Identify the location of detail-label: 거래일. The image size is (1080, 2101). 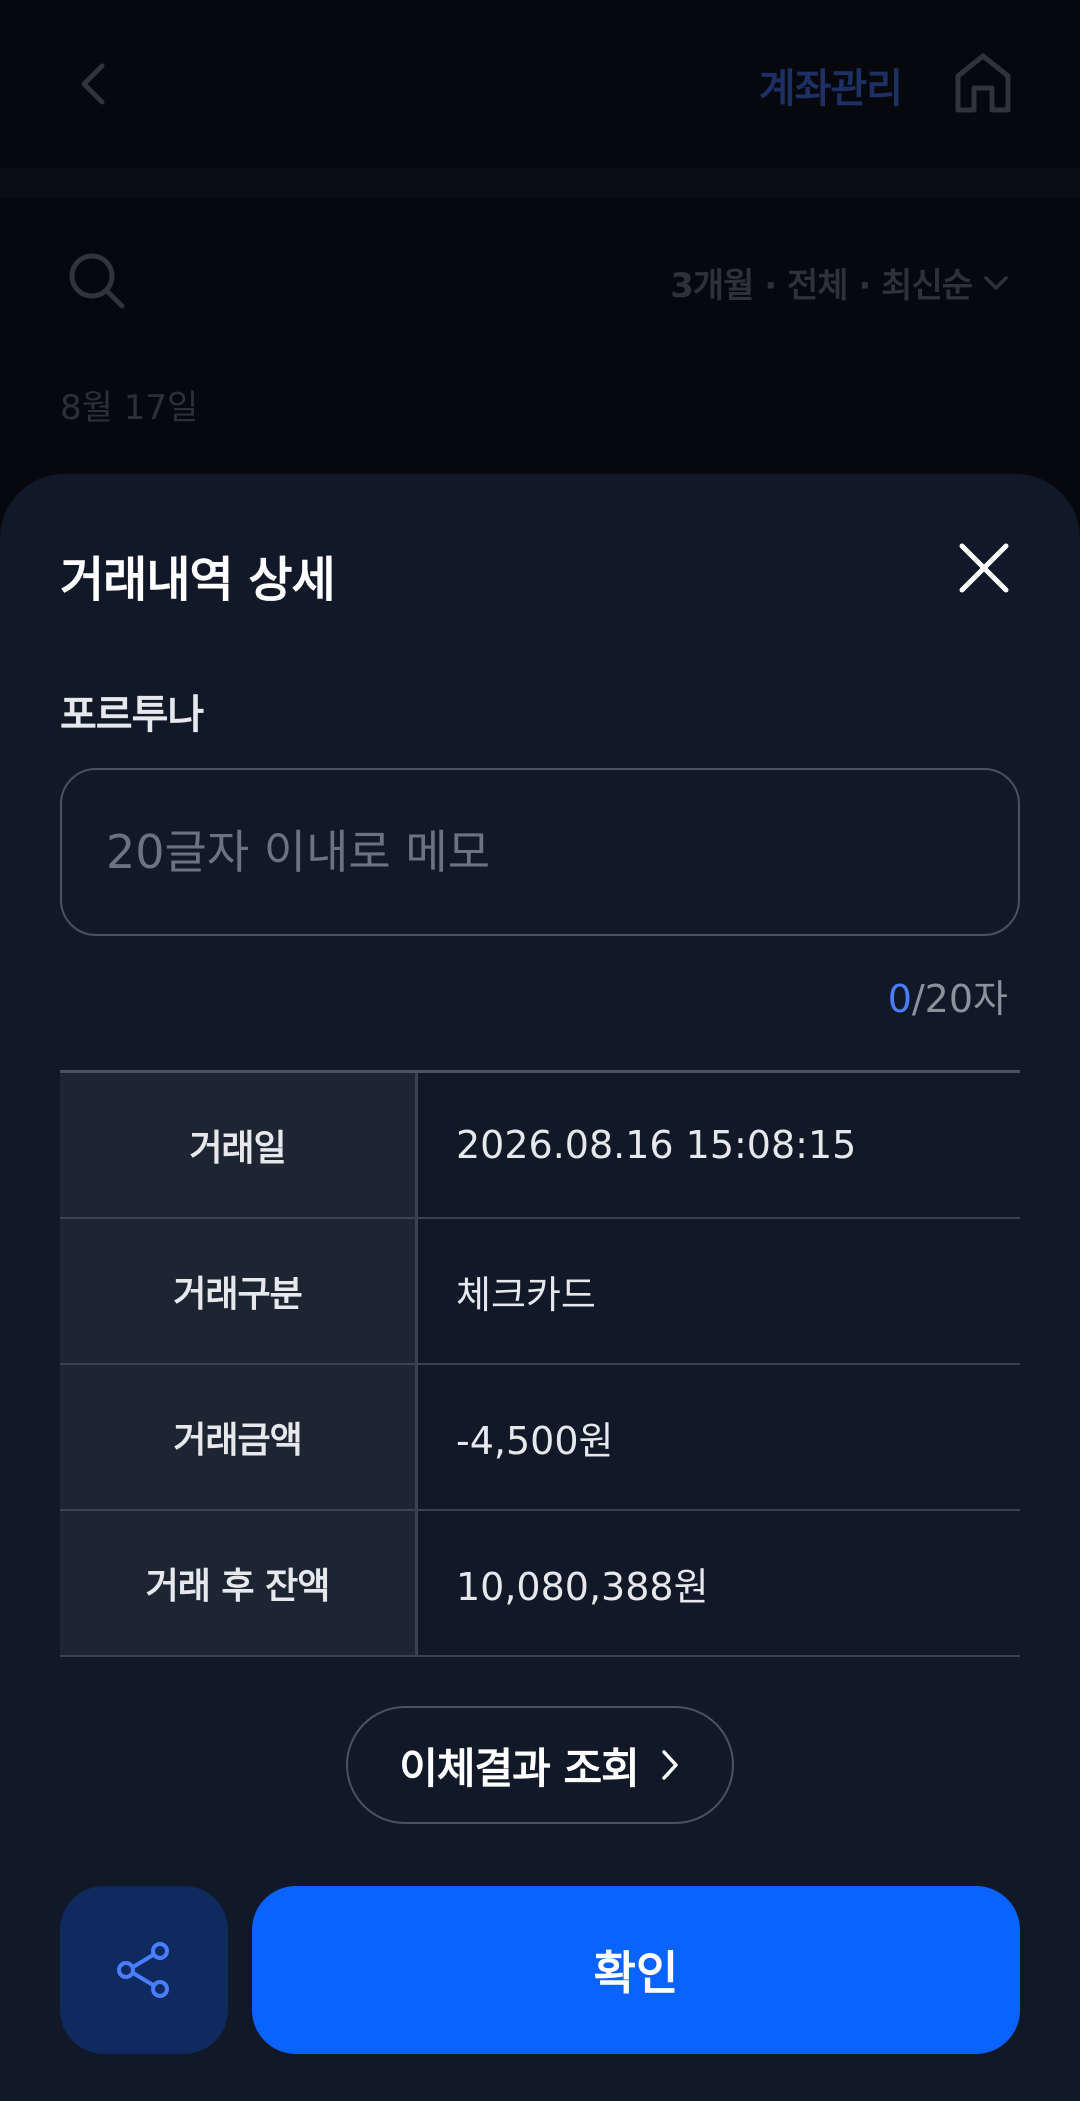
(239, 1145).